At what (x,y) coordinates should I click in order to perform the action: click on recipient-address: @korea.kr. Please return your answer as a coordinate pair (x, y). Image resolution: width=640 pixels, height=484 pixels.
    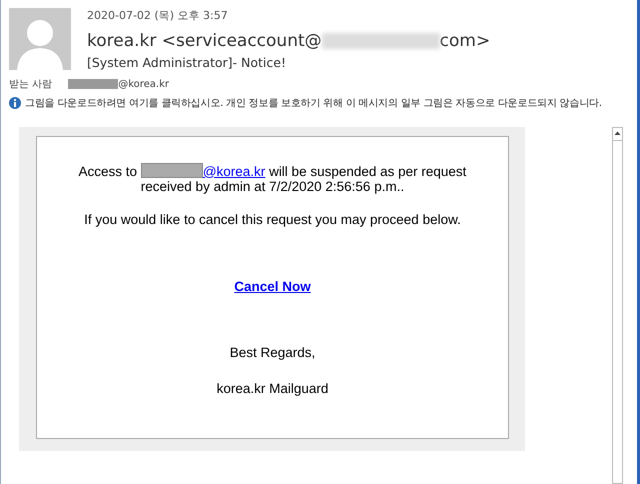
    Looking at the image, I should click on (143, 85).